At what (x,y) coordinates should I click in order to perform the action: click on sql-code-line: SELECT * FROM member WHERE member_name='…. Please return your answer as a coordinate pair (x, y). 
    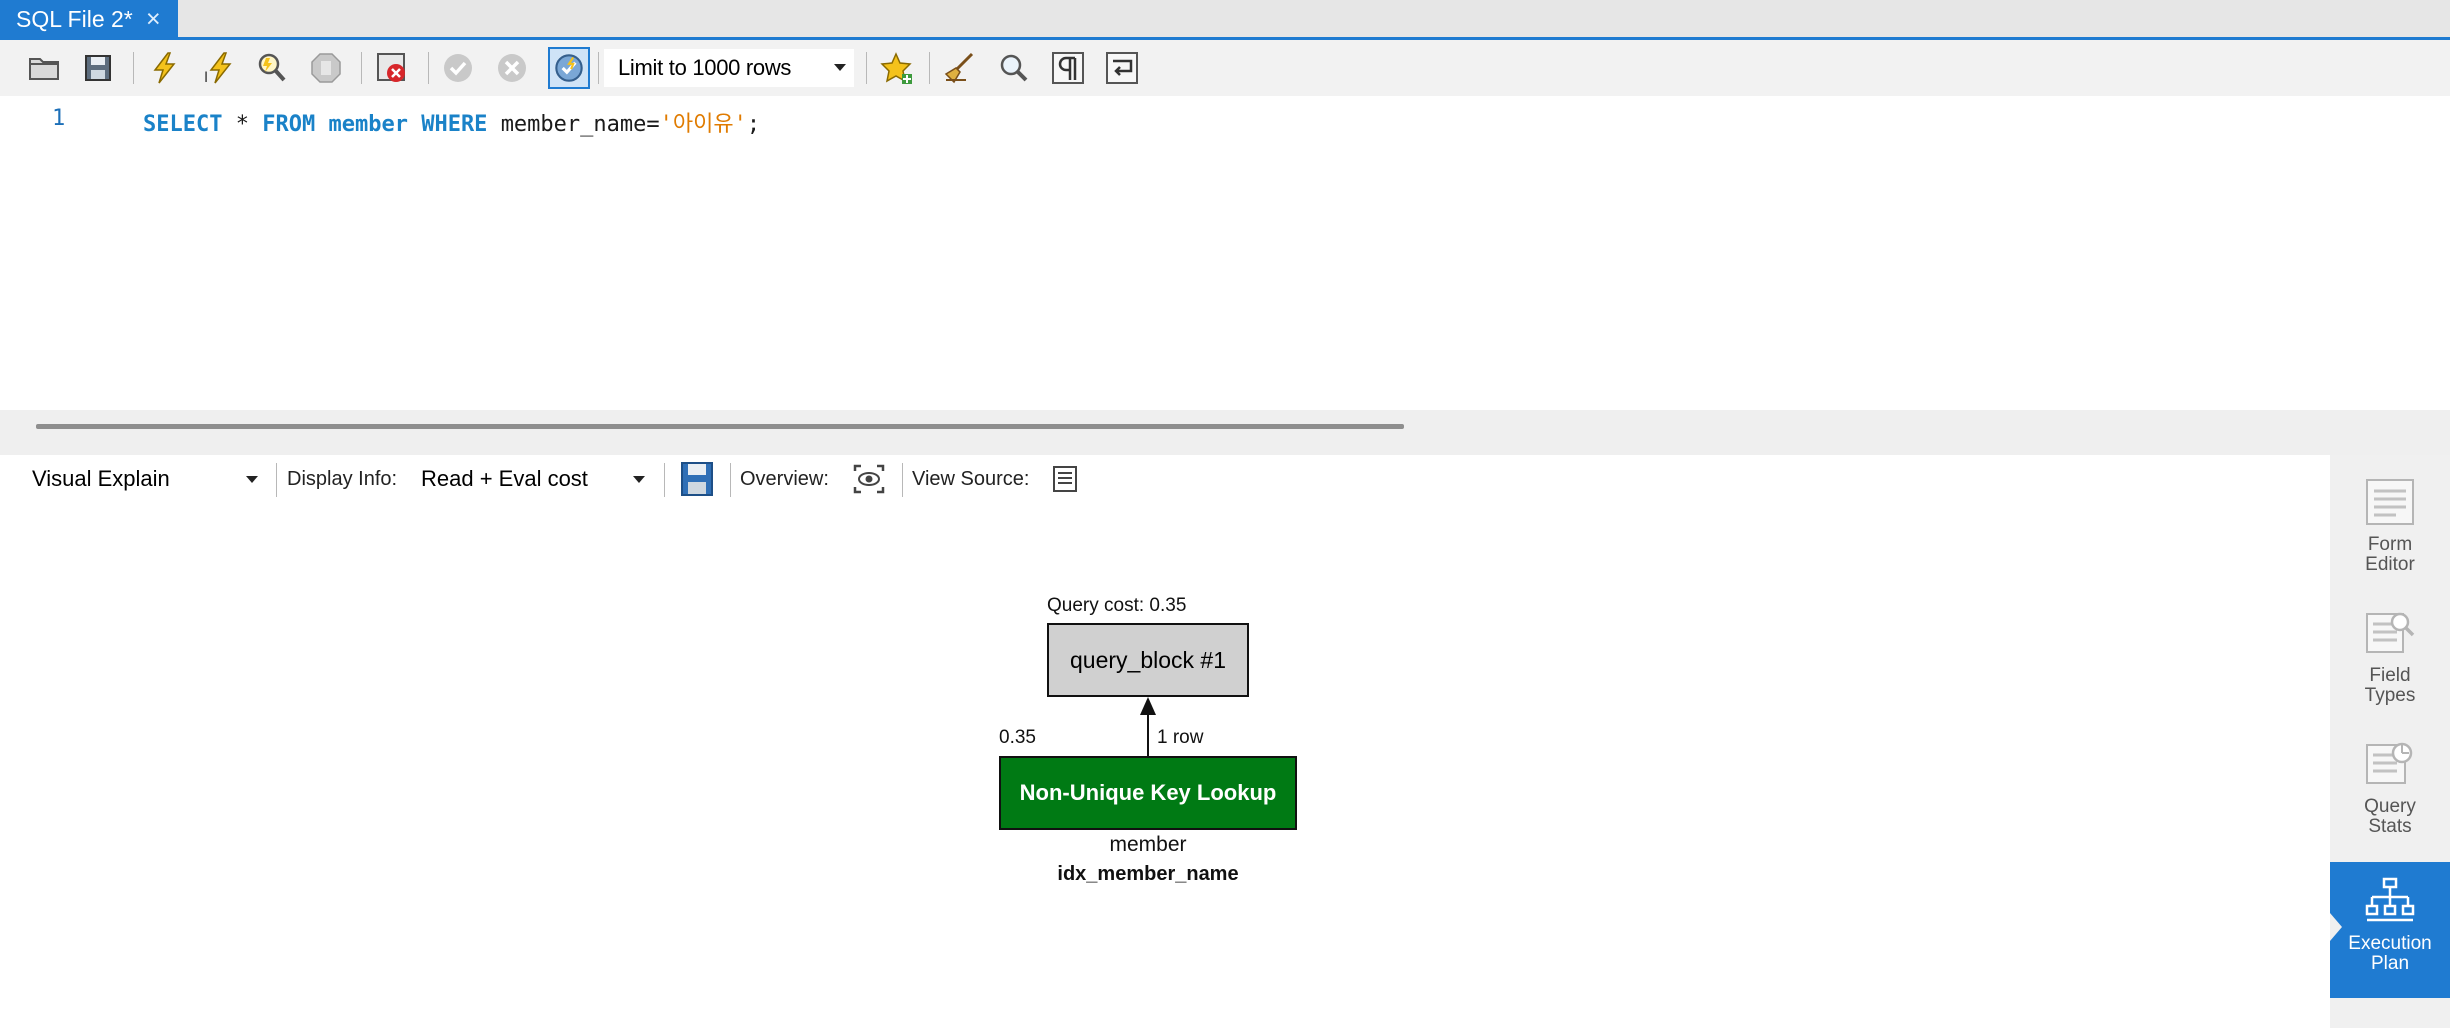
    Looking at the image, I should click on (451, 122).